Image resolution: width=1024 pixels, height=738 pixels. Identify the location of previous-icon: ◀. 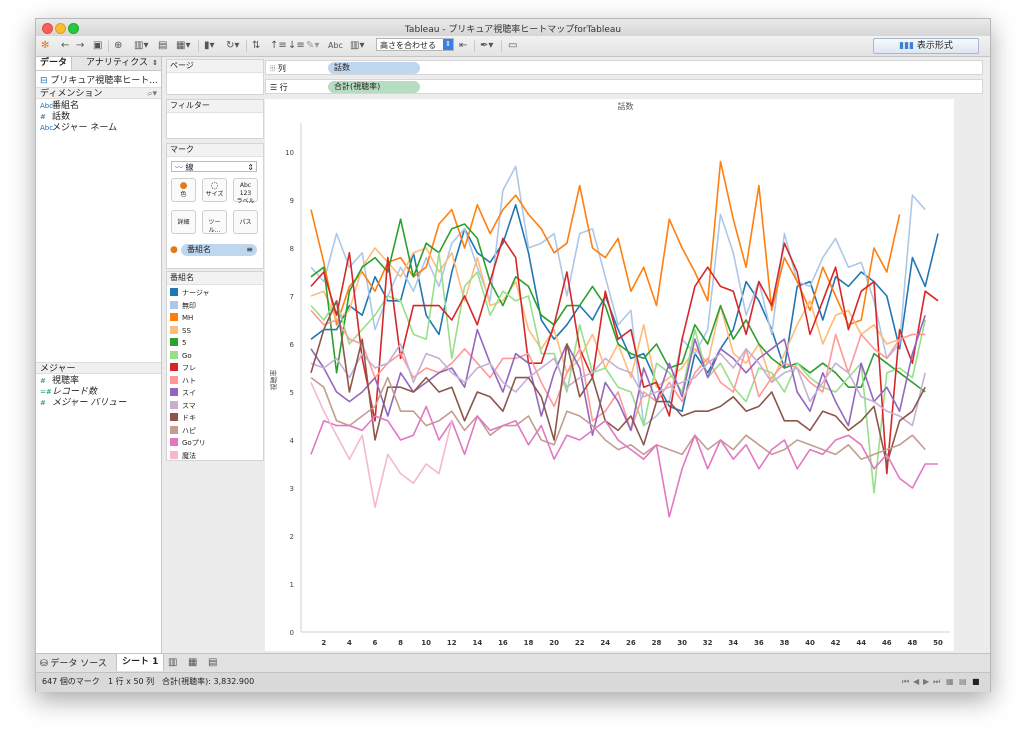
(916, 682).